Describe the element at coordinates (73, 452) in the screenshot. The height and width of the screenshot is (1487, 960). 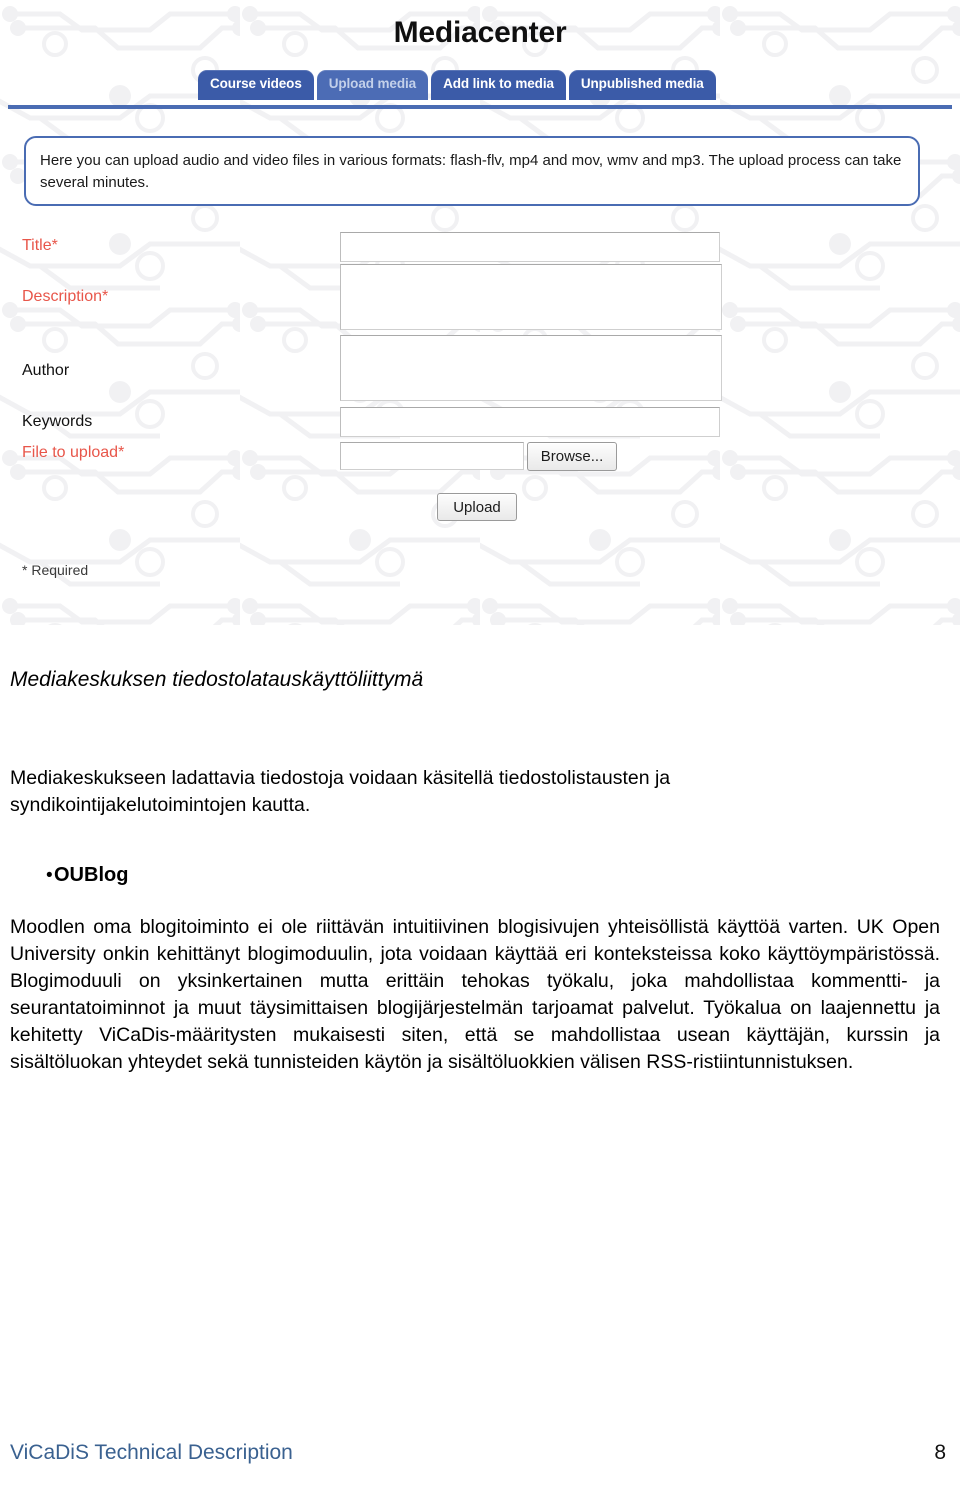
I see `label-file-to-upload: File to upload*` at that location.